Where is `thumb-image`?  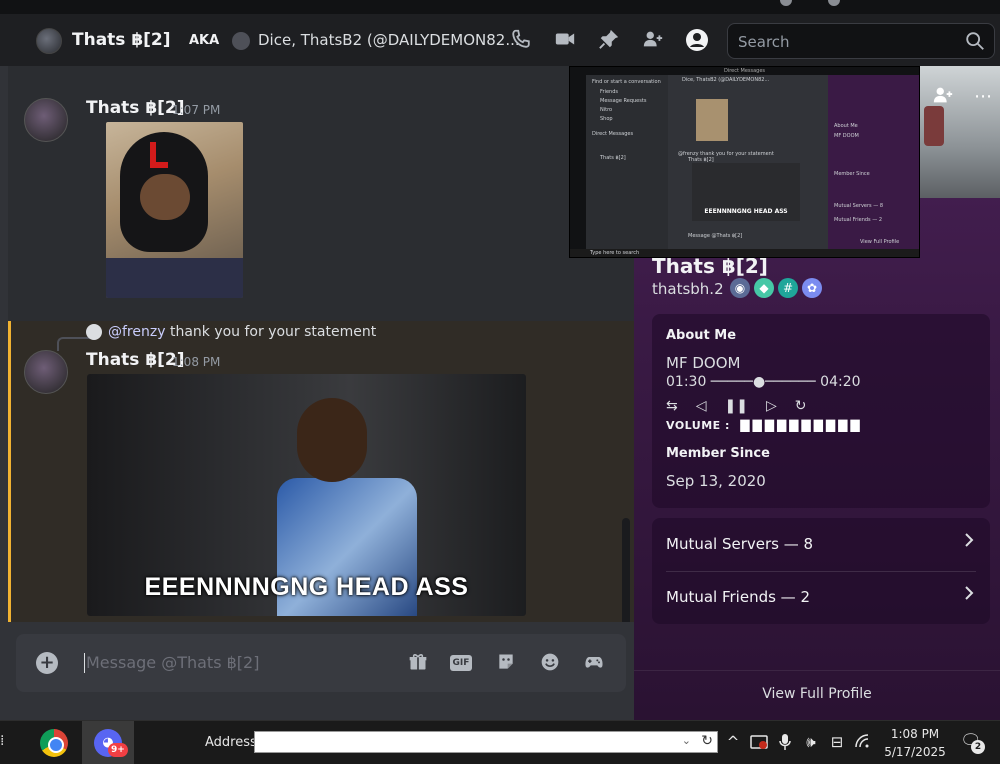 thumb-image is located at coordinates (712, 120).